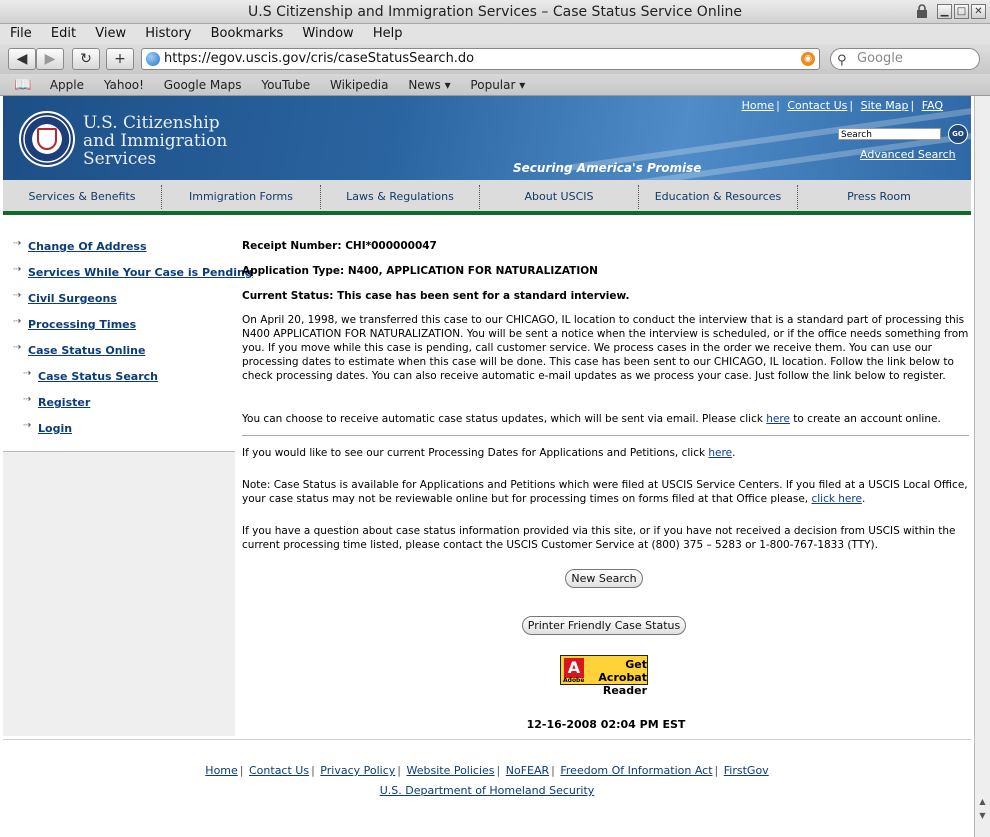 This screenshot has width=990, height=837. Describe the element at coordinates (19, 34) in the screenshot. I see `menu-file: File` at that location.